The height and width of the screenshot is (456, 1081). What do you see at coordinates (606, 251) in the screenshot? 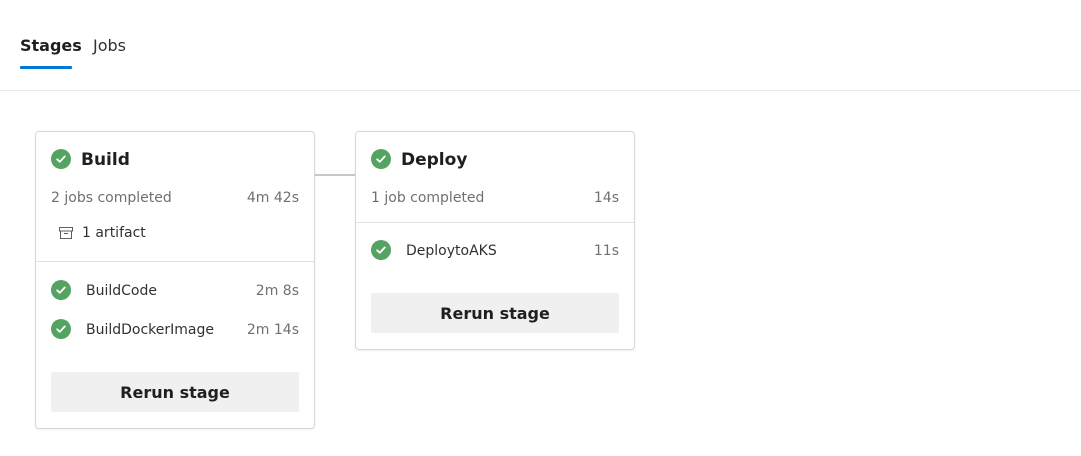
I see `job-duration: 11s` at bounding box center [606, 251].